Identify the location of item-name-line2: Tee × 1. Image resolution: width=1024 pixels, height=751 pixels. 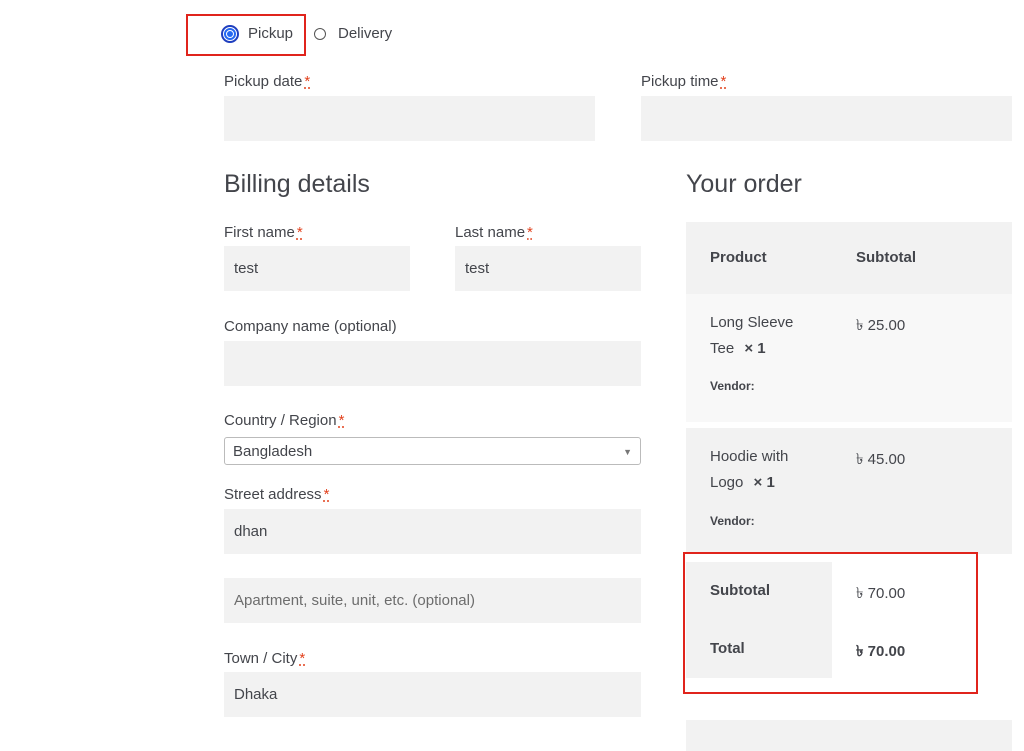
(738, 348).